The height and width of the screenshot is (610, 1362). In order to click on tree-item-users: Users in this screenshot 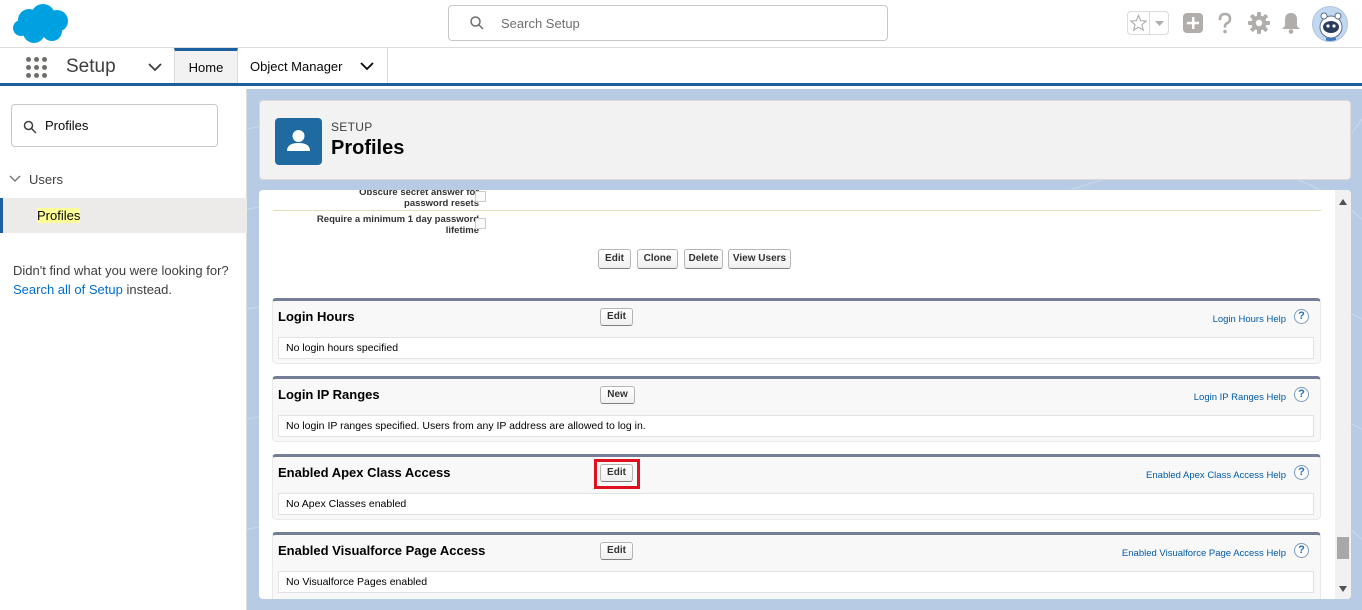, I will do `click(123, 180)`.